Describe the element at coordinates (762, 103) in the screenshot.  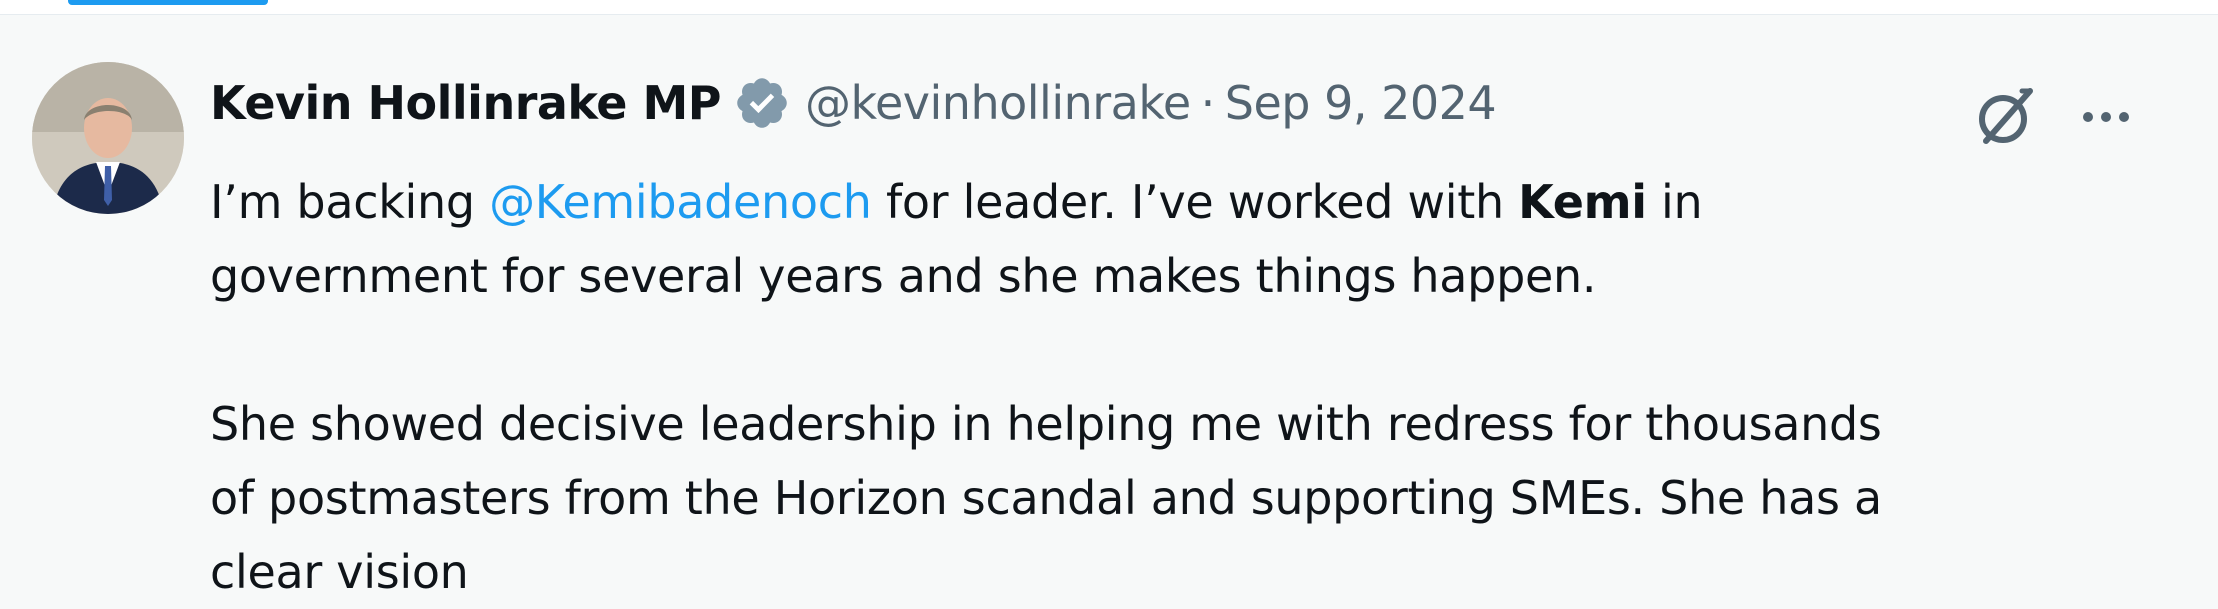
I see `verified-badge-icon` at that location.